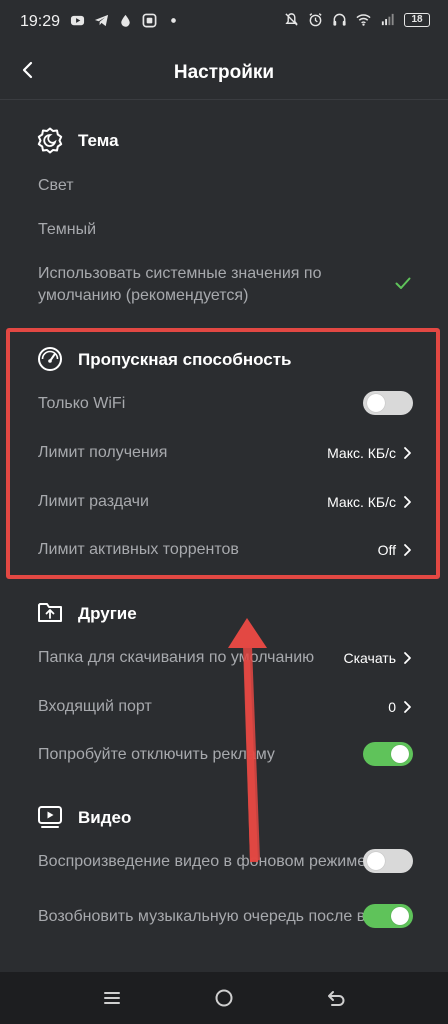 The image size is (448, 1024). I want to click on signal-icon, so click(387, 19).